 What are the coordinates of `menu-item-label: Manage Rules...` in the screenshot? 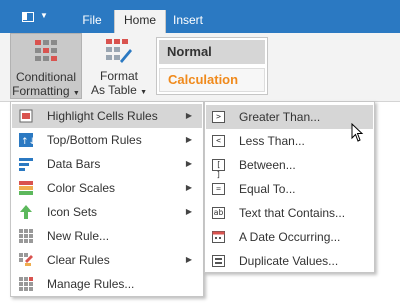 It's located at (91, 284).